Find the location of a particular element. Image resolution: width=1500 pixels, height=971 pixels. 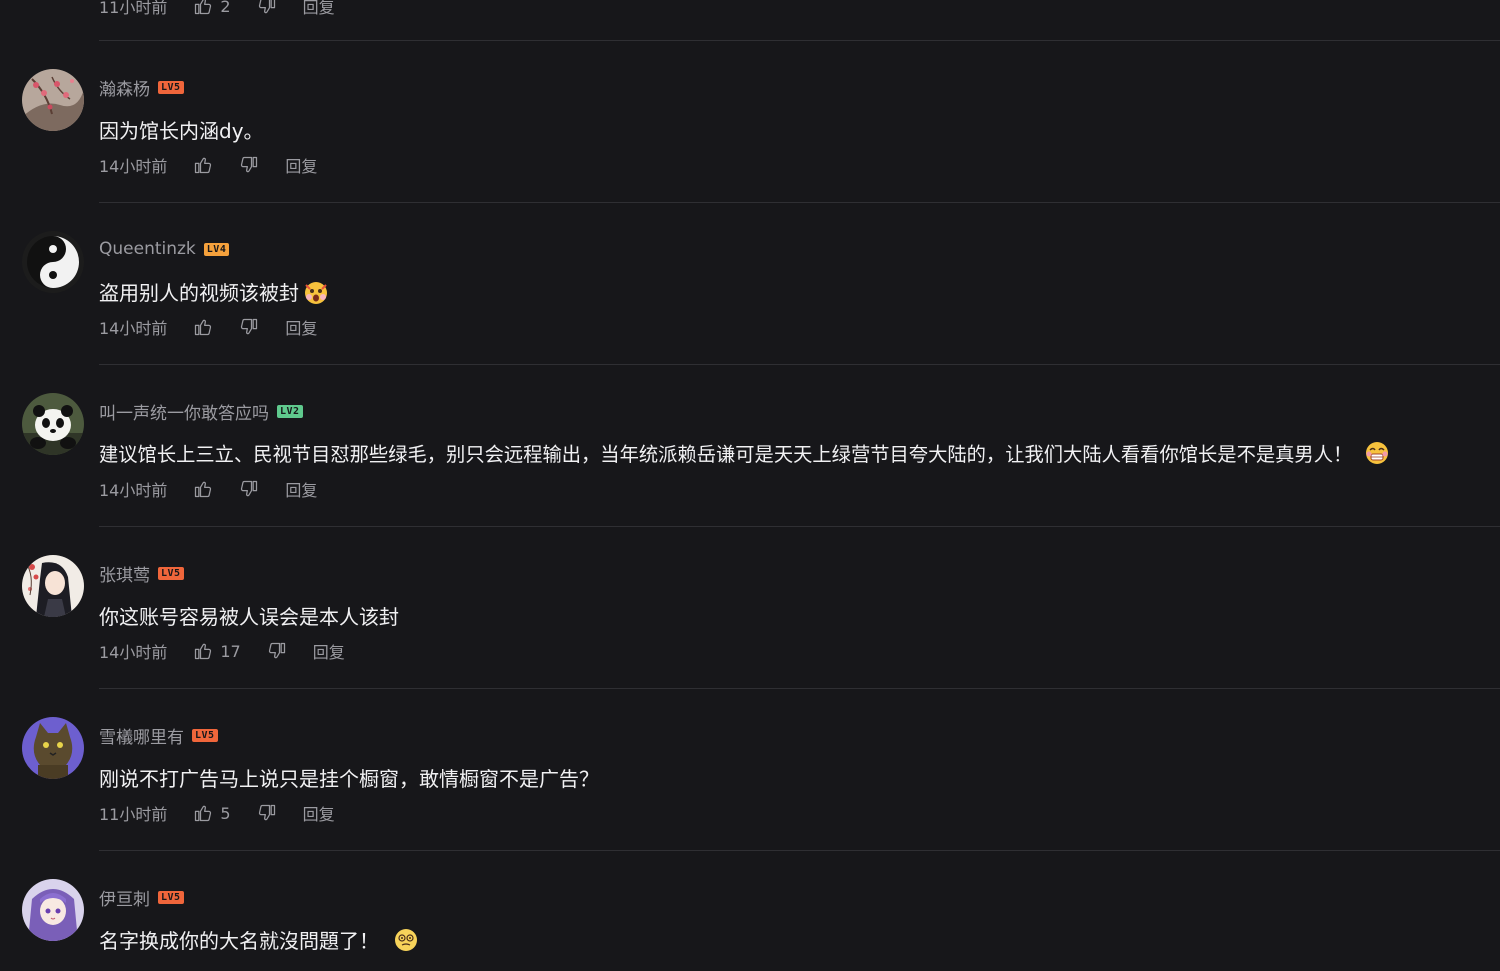

like-button: 2 is located at coordinates (212, 8).